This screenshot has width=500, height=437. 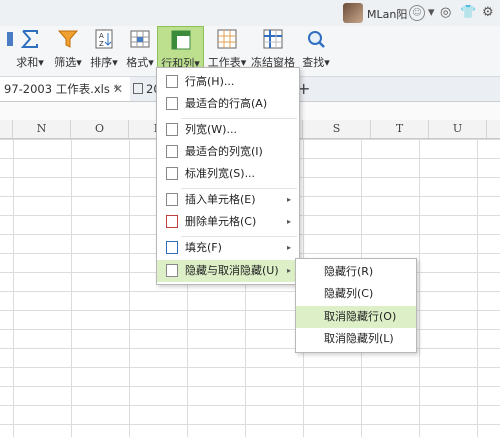 I want to click on insert-cells-icon, so click(x=172, y=199).